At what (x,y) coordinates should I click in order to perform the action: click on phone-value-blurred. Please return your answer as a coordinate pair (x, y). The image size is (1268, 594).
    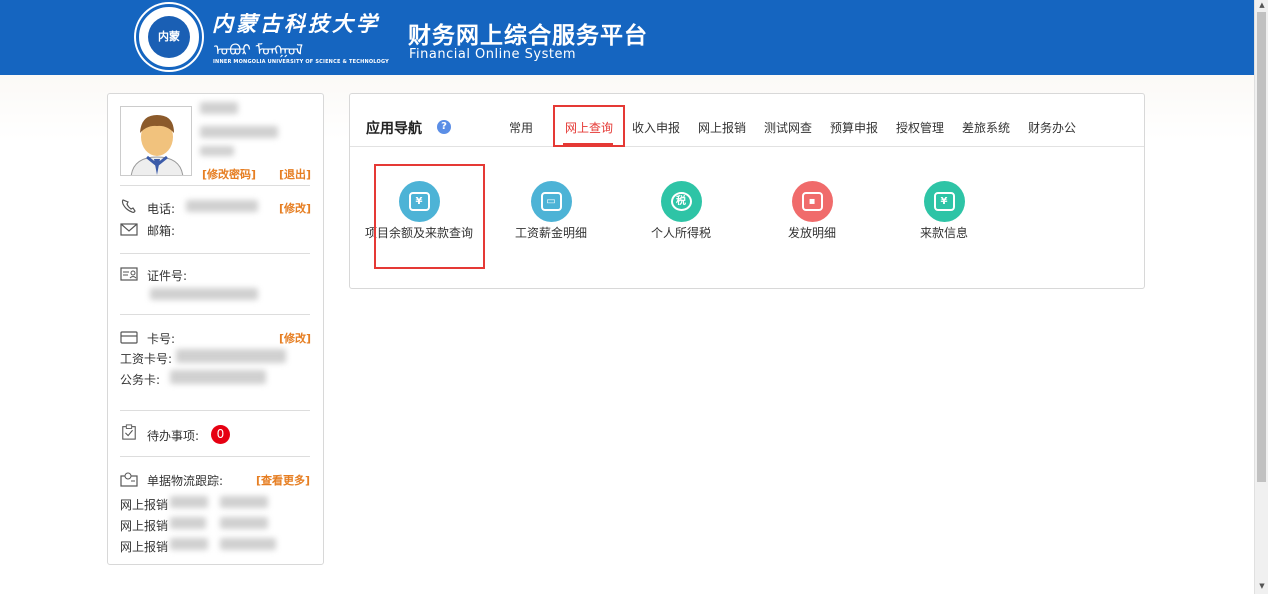
    Looking at the image, I should click on (222, 206).